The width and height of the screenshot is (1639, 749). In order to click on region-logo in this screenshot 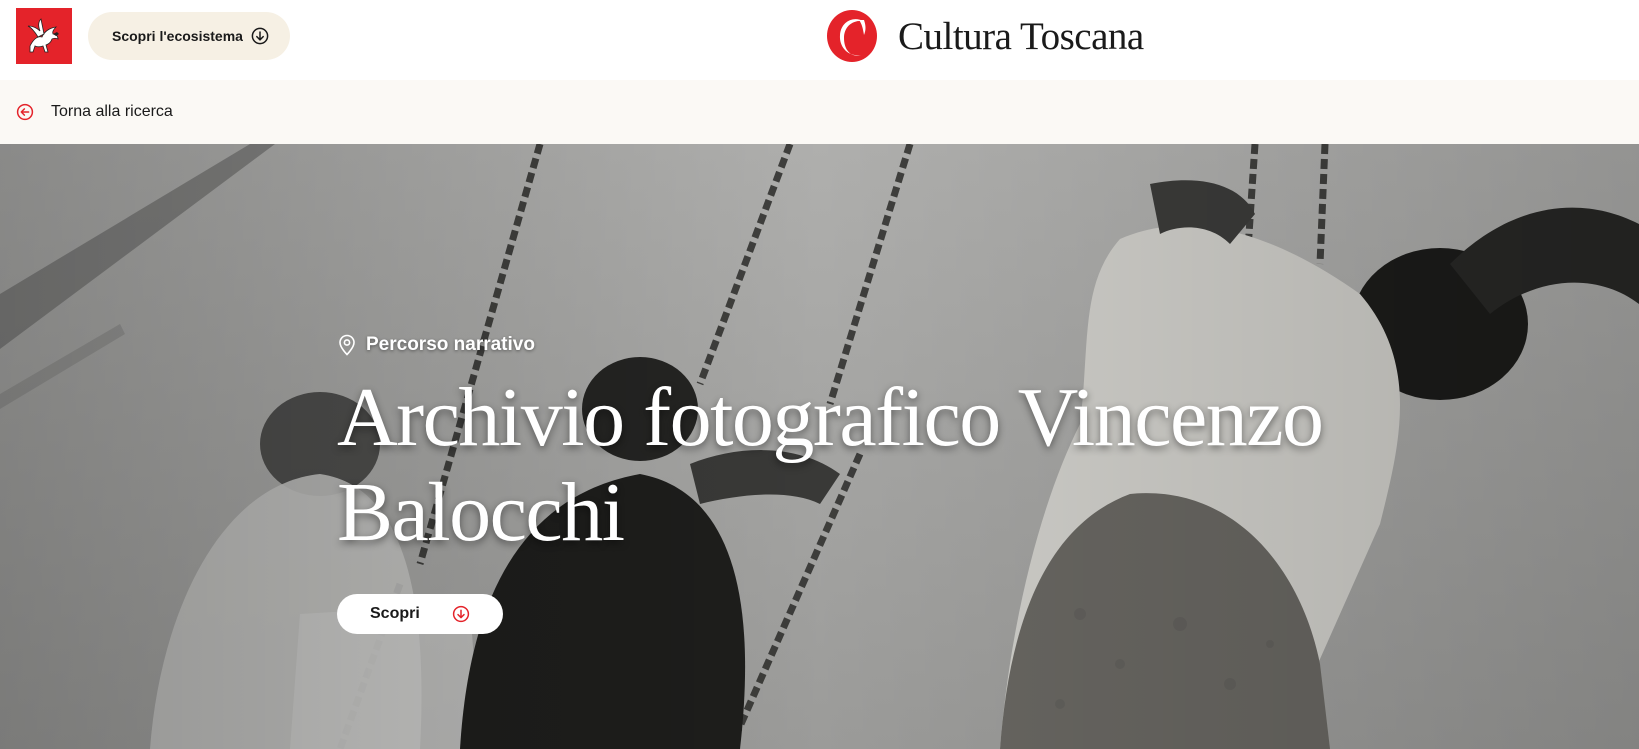, I will do `click(44, 36)`.